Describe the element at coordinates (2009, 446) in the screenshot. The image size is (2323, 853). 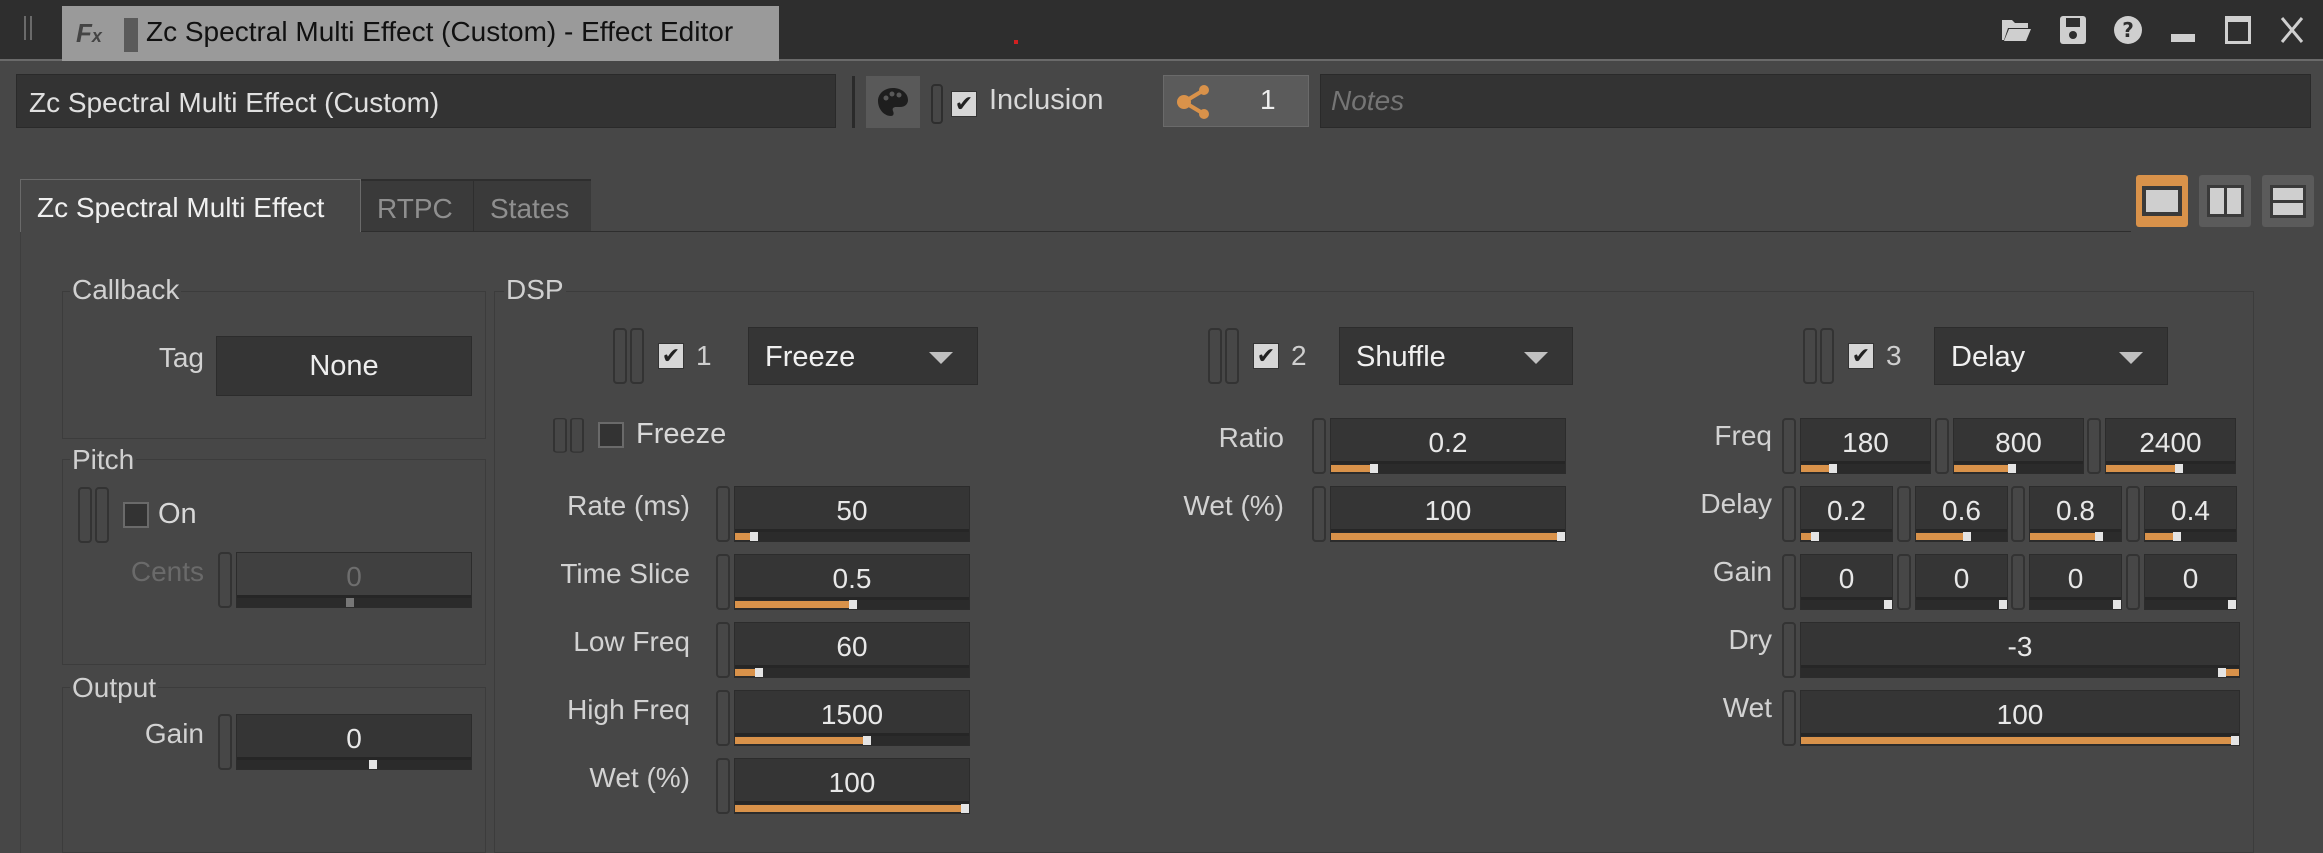
I see `freq-band-2-slider: 800` at that location.